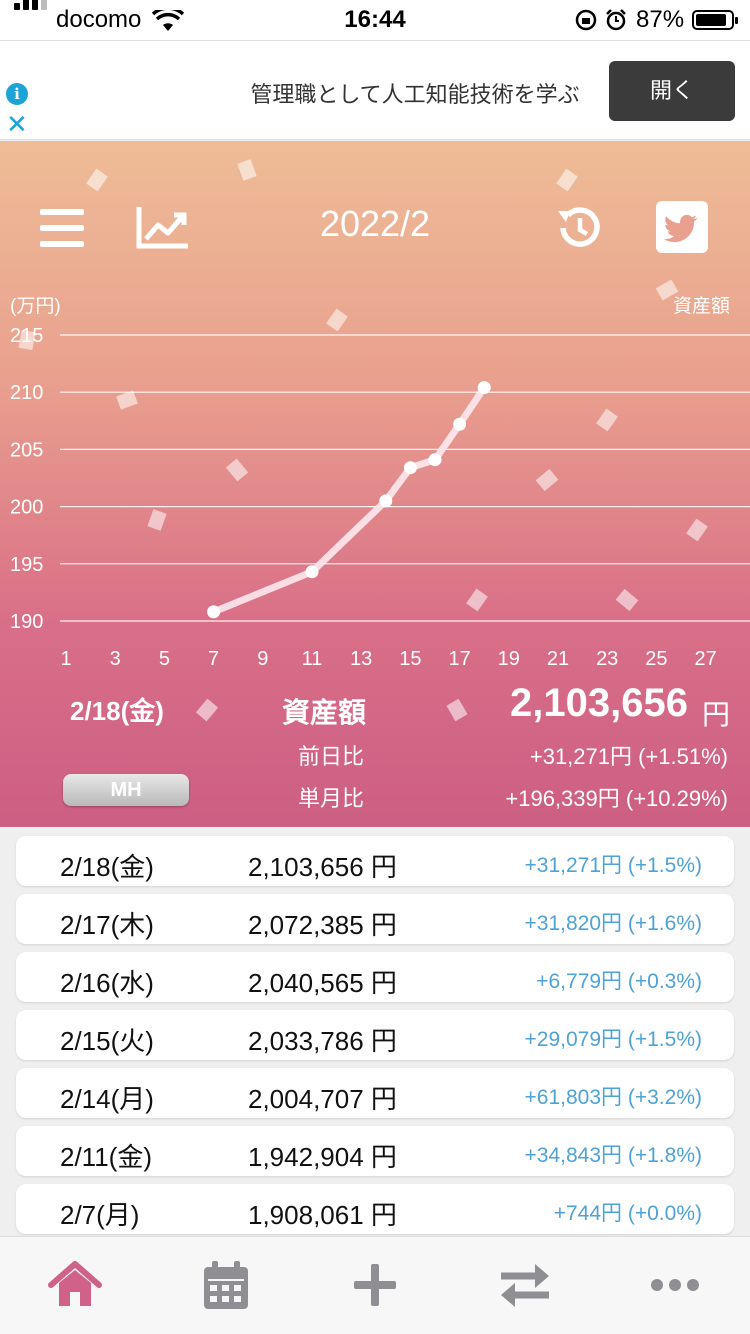 This screenshot has width=750, height=1334. I want to click on ad-banner: i ✕ 管理職として人工知能技術を学ぶ 開く, so click(375, 90).